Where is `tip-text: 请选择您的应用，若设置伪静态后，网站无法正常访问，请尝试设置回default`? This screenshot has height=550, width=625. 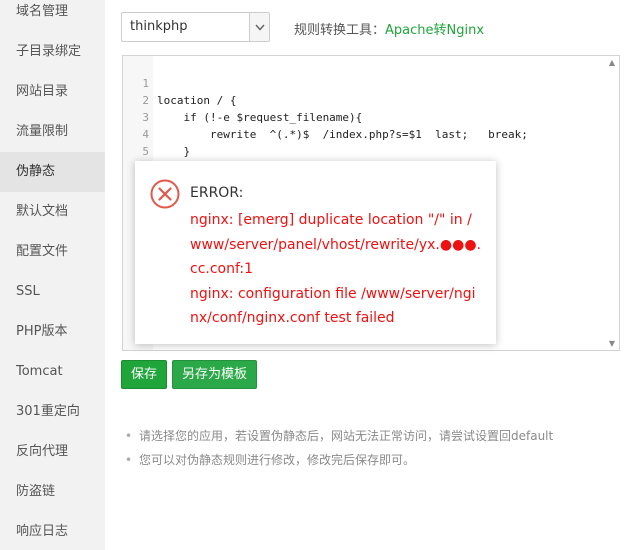 tip-text: 请选择您的应用，若设置伪静态后，网站无法正常访问，请尝试设置回default is located at coordinates (346, 436).